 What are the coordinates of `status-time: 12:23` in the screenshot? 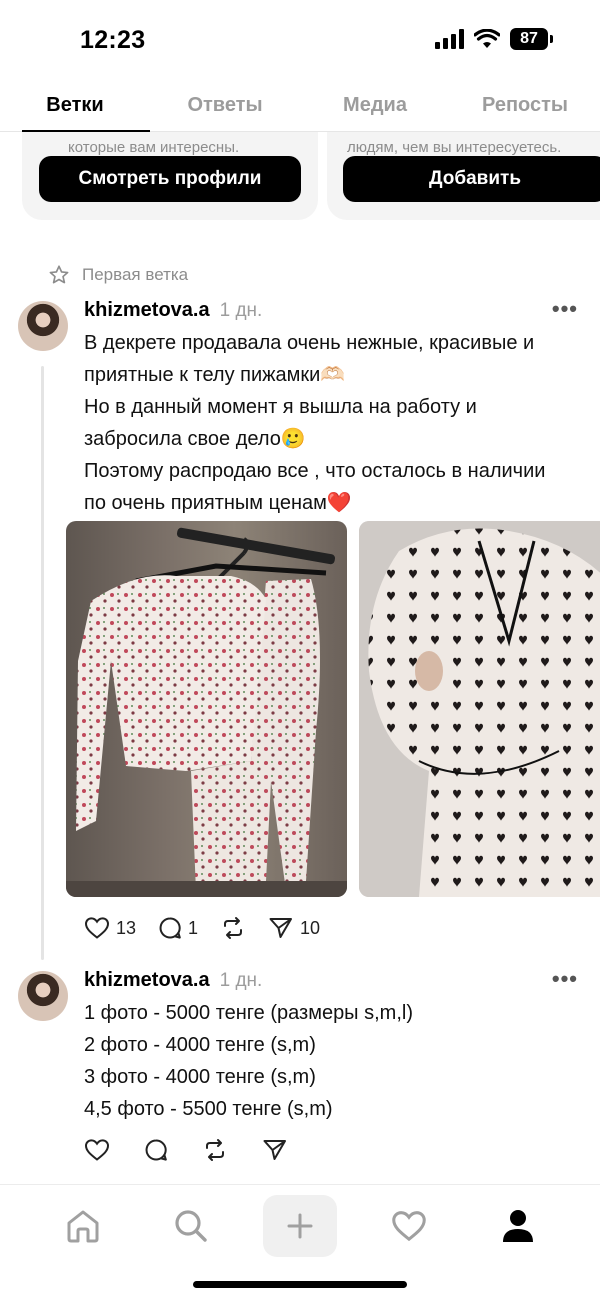 It's located at (113, 40).